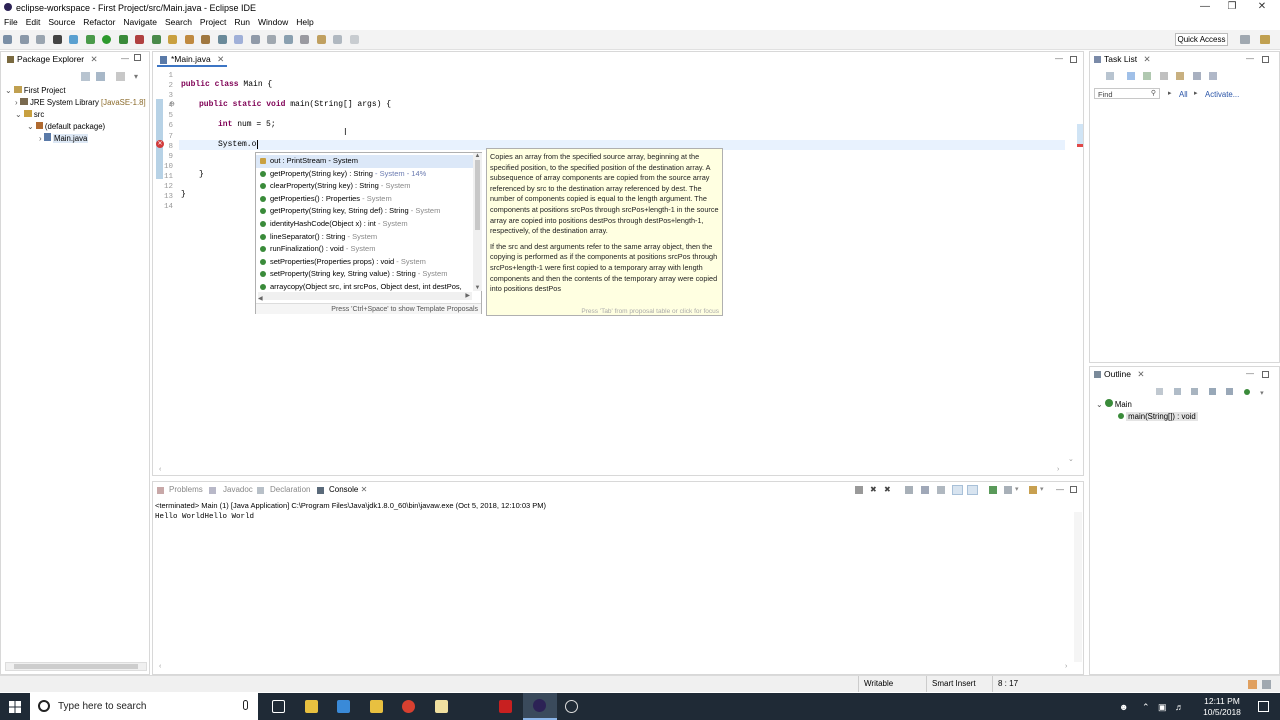 This screenshot has width=1280, height=720. Describe the element at coordinates (1222, 707) in the screenshot. I see `system-clock: 12:11 PM 10/5/2018` at that location.